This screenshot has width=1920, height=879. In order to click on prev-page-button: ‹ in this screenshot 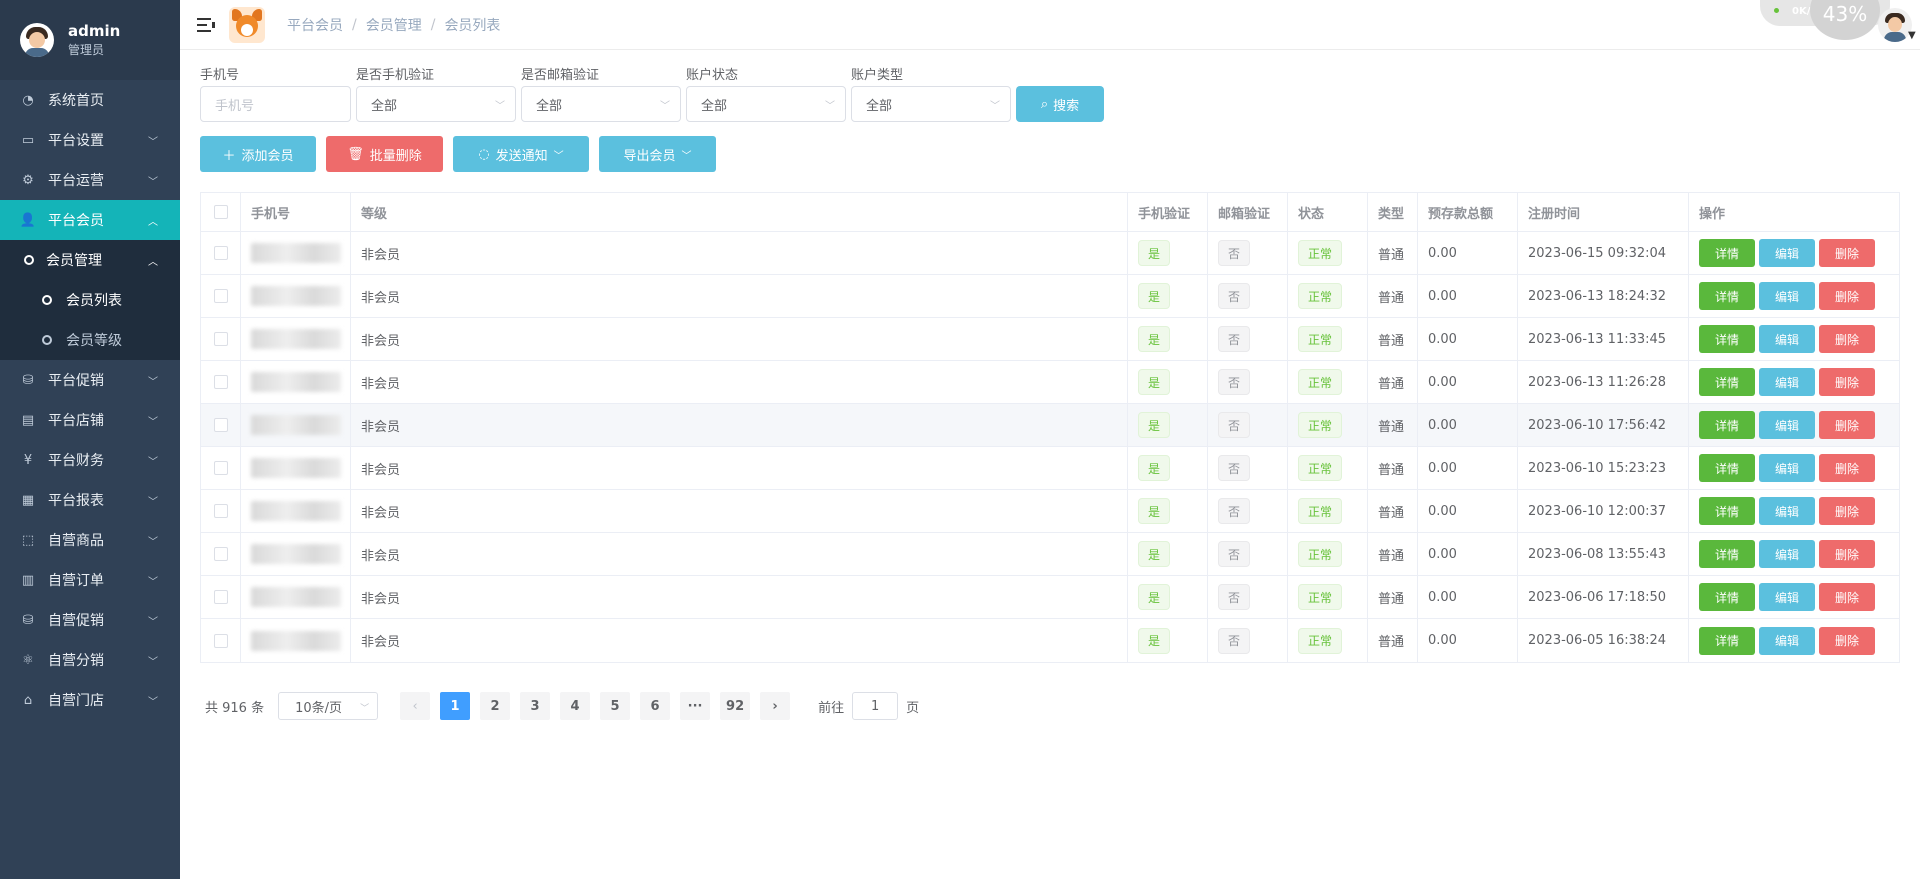, I will do `click(415, 706)`.